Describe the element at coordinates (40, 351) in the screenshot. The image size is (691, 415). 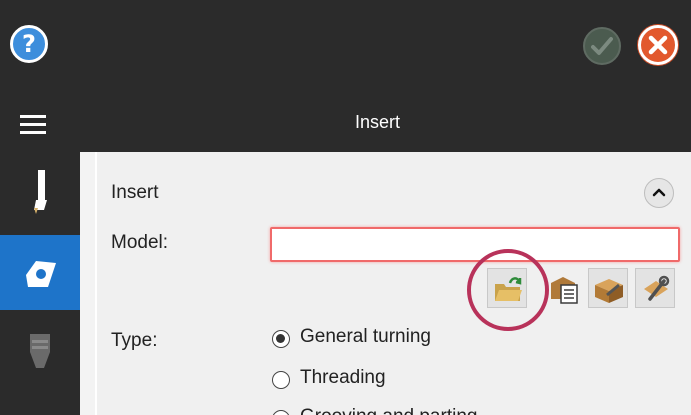
I see `tool-assembly-icon` at that location.